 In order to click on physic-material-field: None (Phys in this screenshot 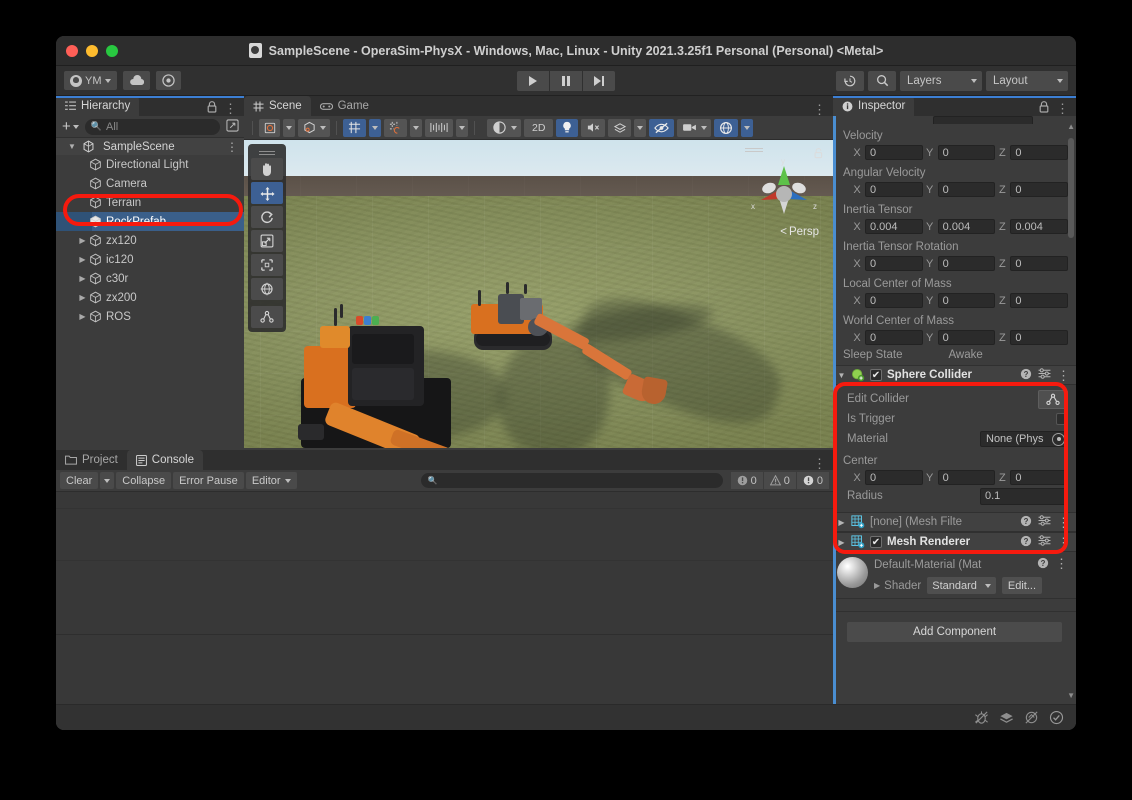, I will do `click(1024, 439)`.